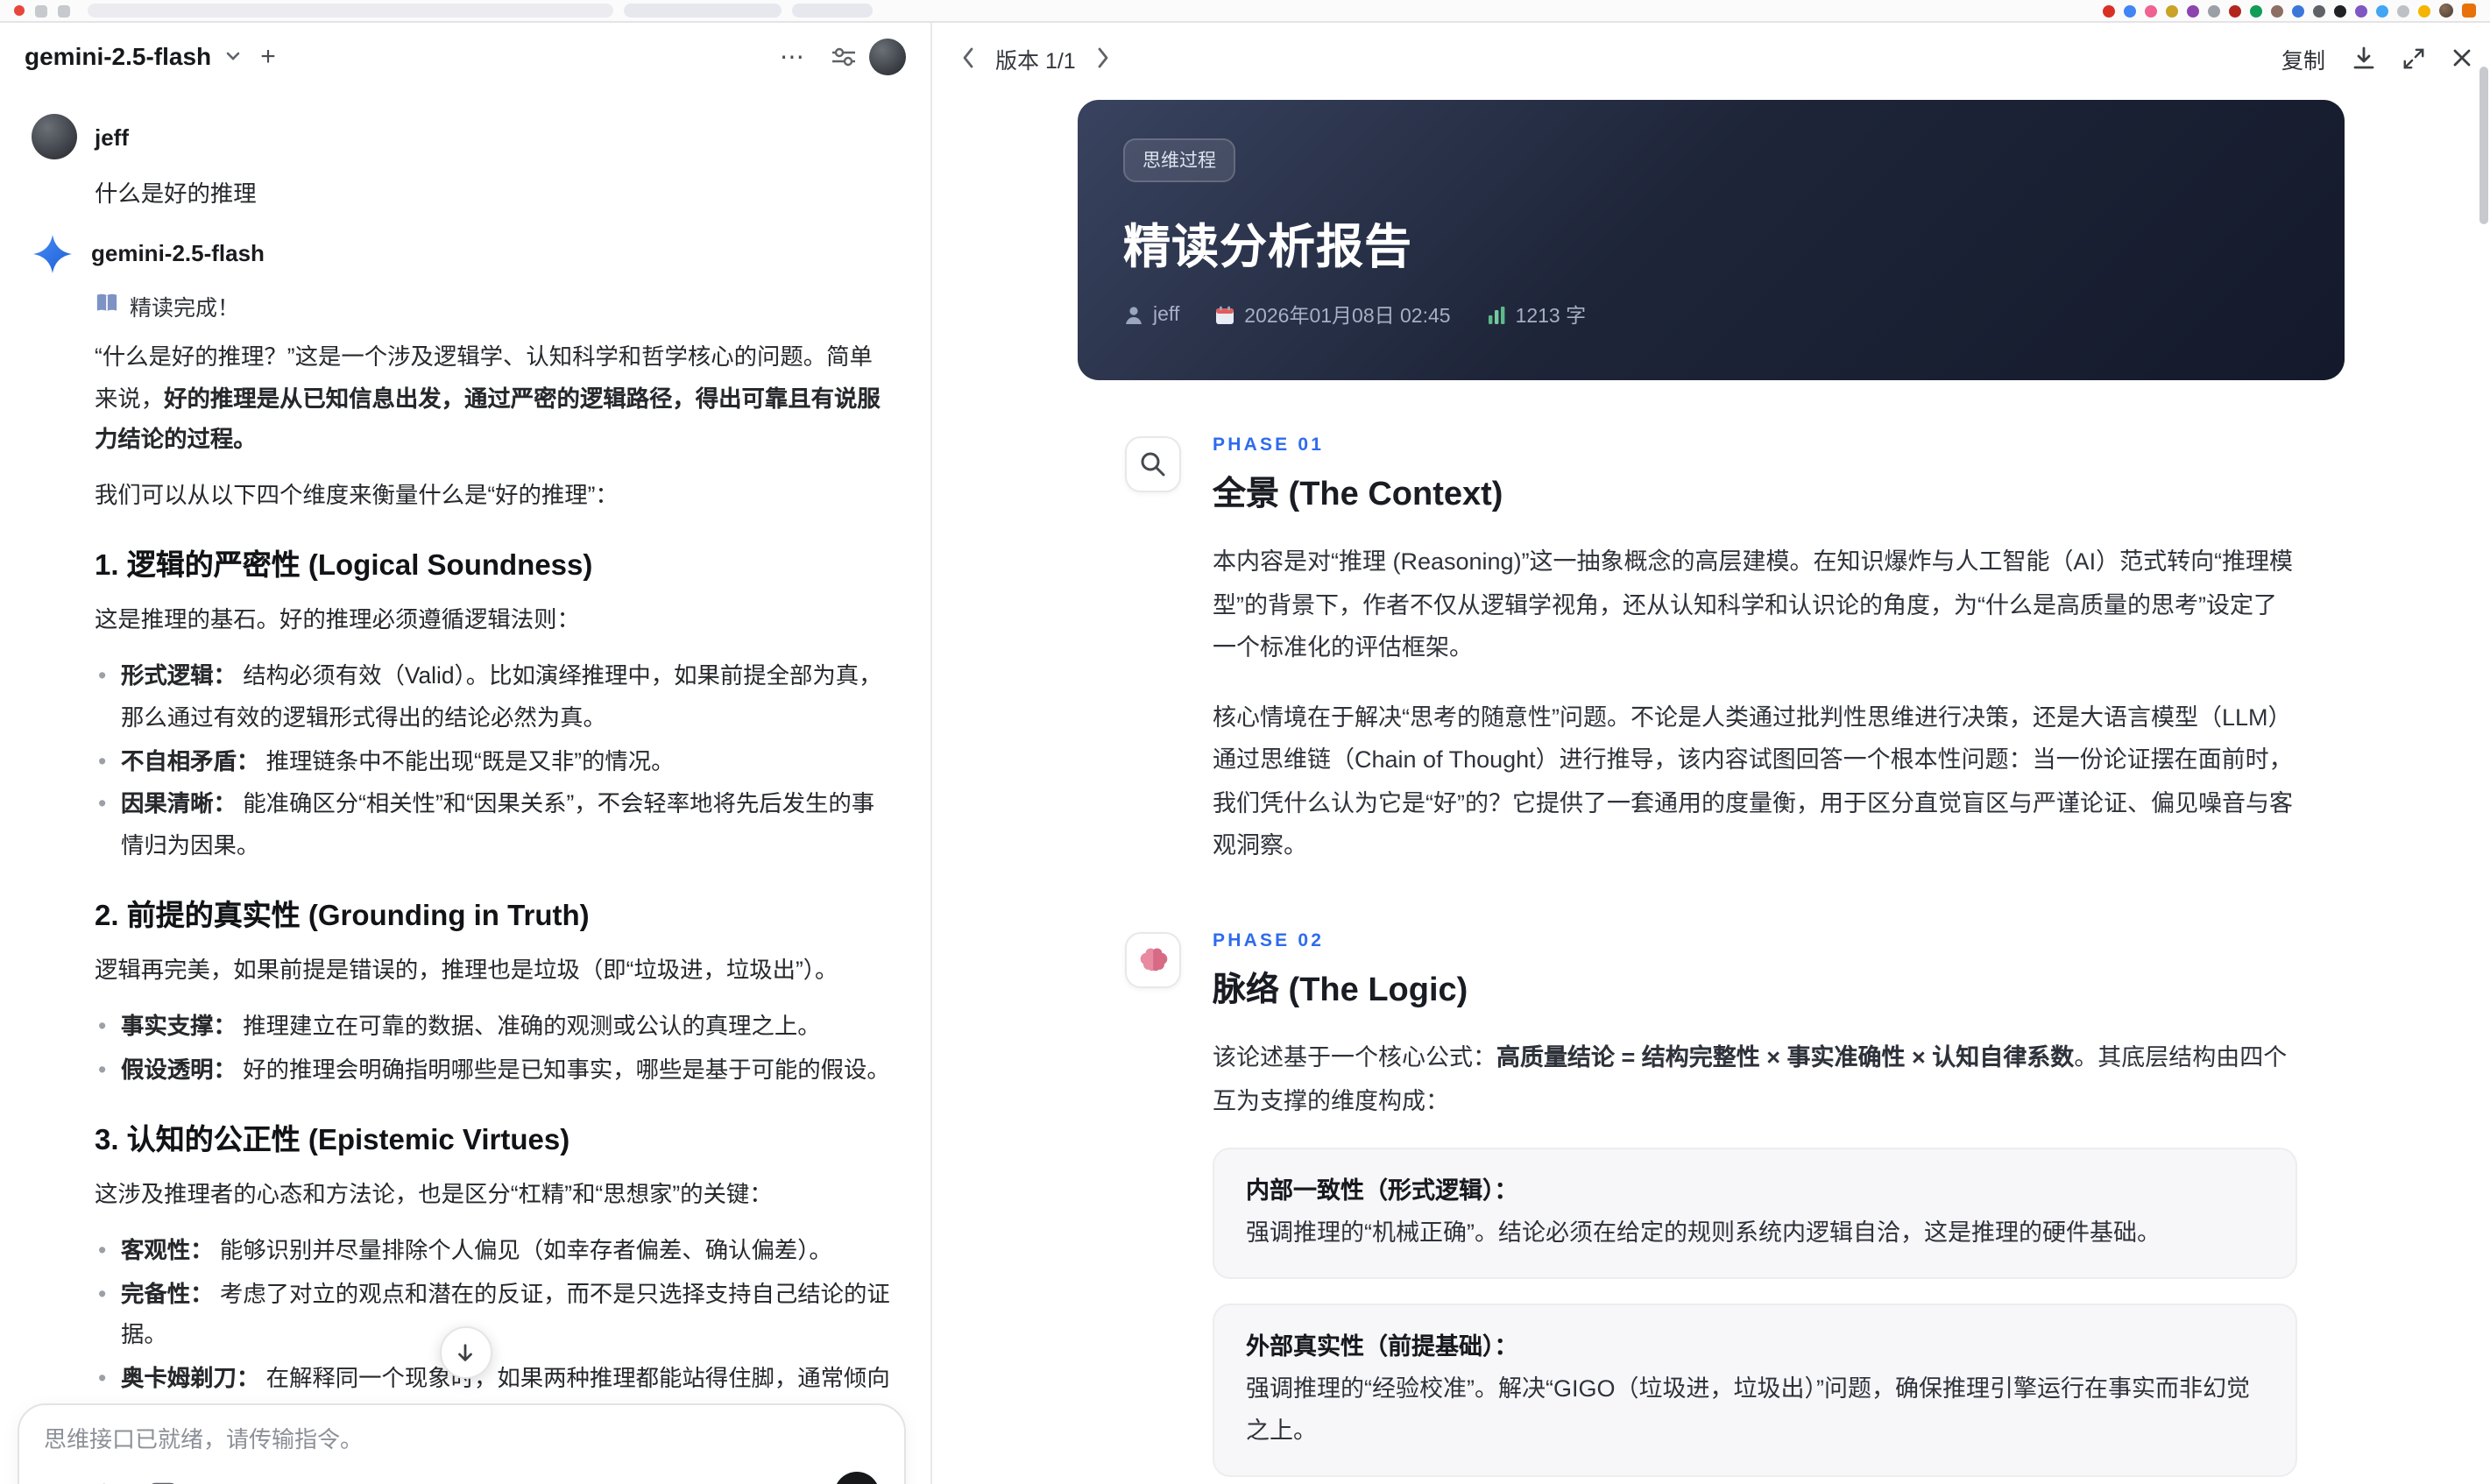 Image resolution: width=2490 pixels, height=1484 pixels. I want to click on plus-icon: +, so click(52, 1482).